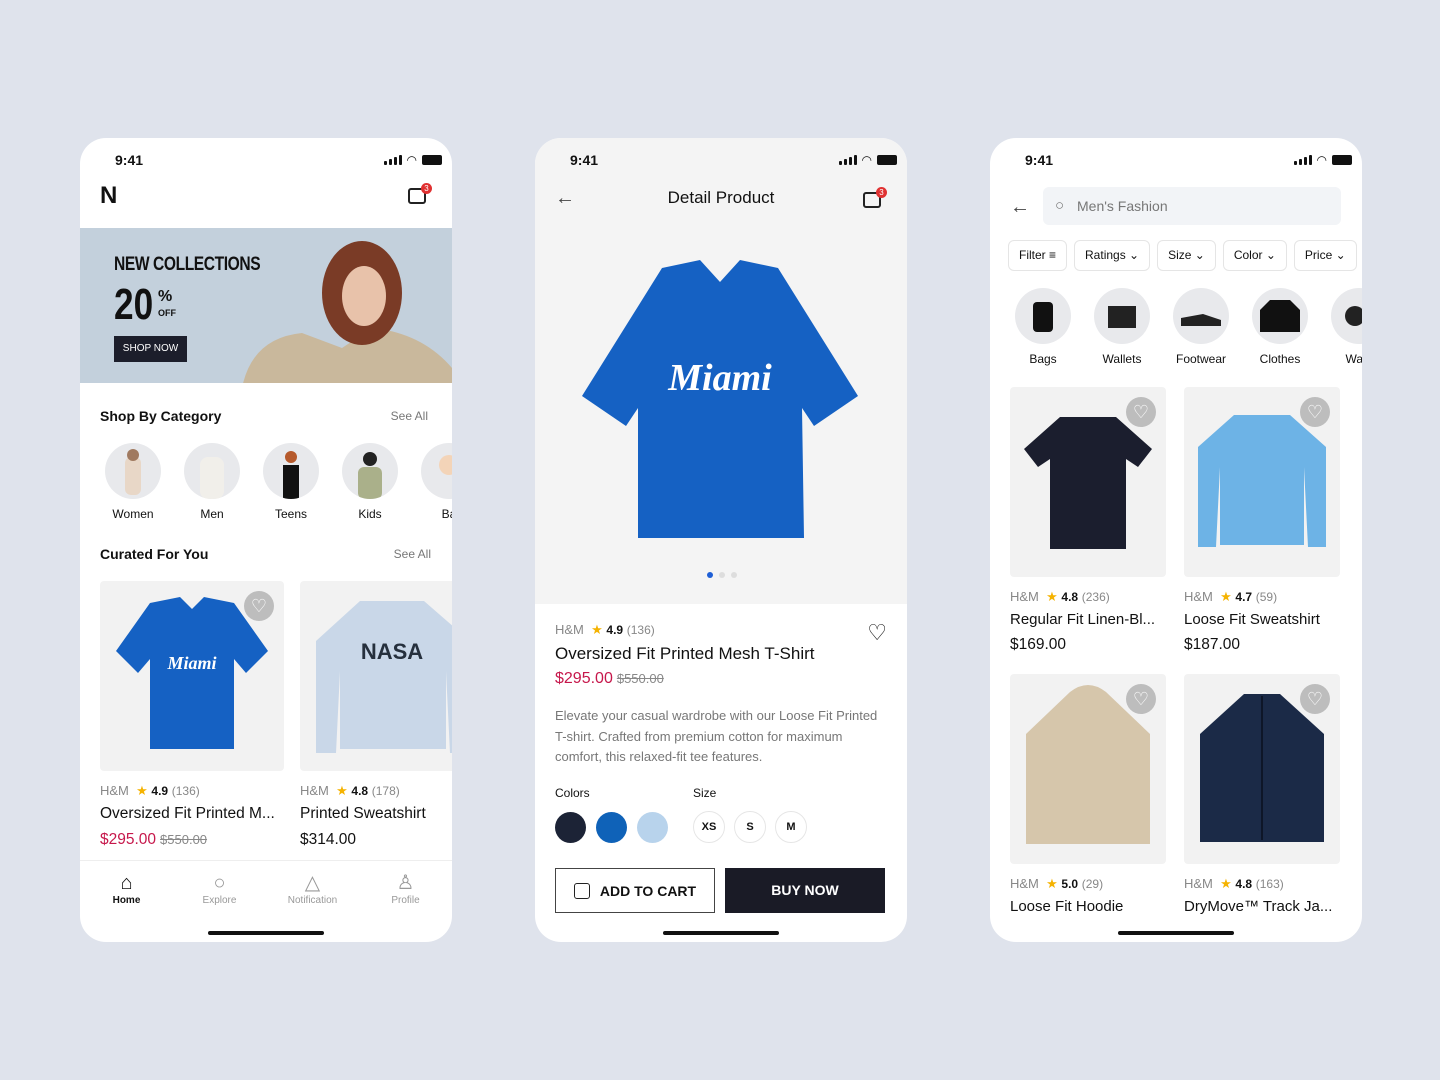 This screenshot has height=1080, width=1440. Describe the element at coordinates (1060, 596) in the screenshot. I see `product-meta: H&M ★ 4.8 (236)` at that location.